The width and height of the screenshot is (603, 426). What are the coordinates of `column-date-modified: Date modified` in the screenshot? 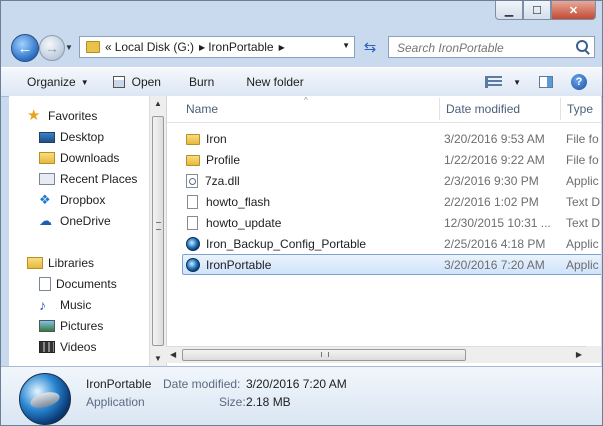 It's located at (483, 109).